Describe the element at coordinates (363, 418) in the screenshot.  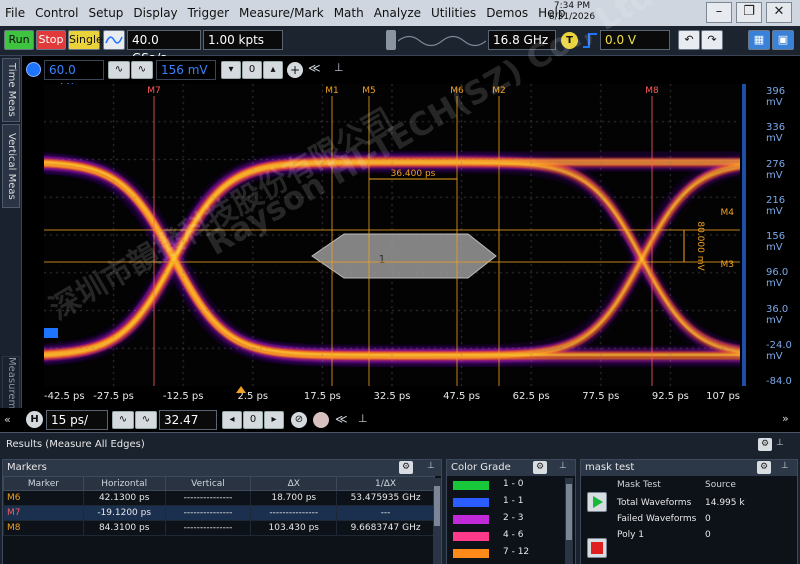
I see `pin-icon-2: ⊥` at that location.